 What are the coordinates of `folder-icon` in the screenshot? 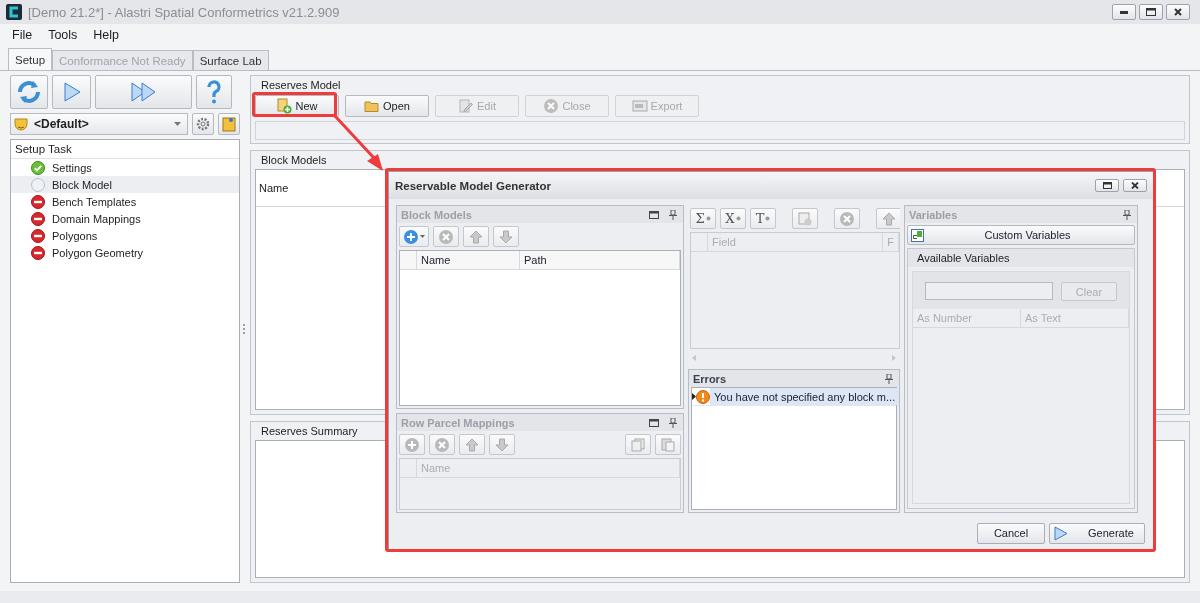 It's located at (372, 106).